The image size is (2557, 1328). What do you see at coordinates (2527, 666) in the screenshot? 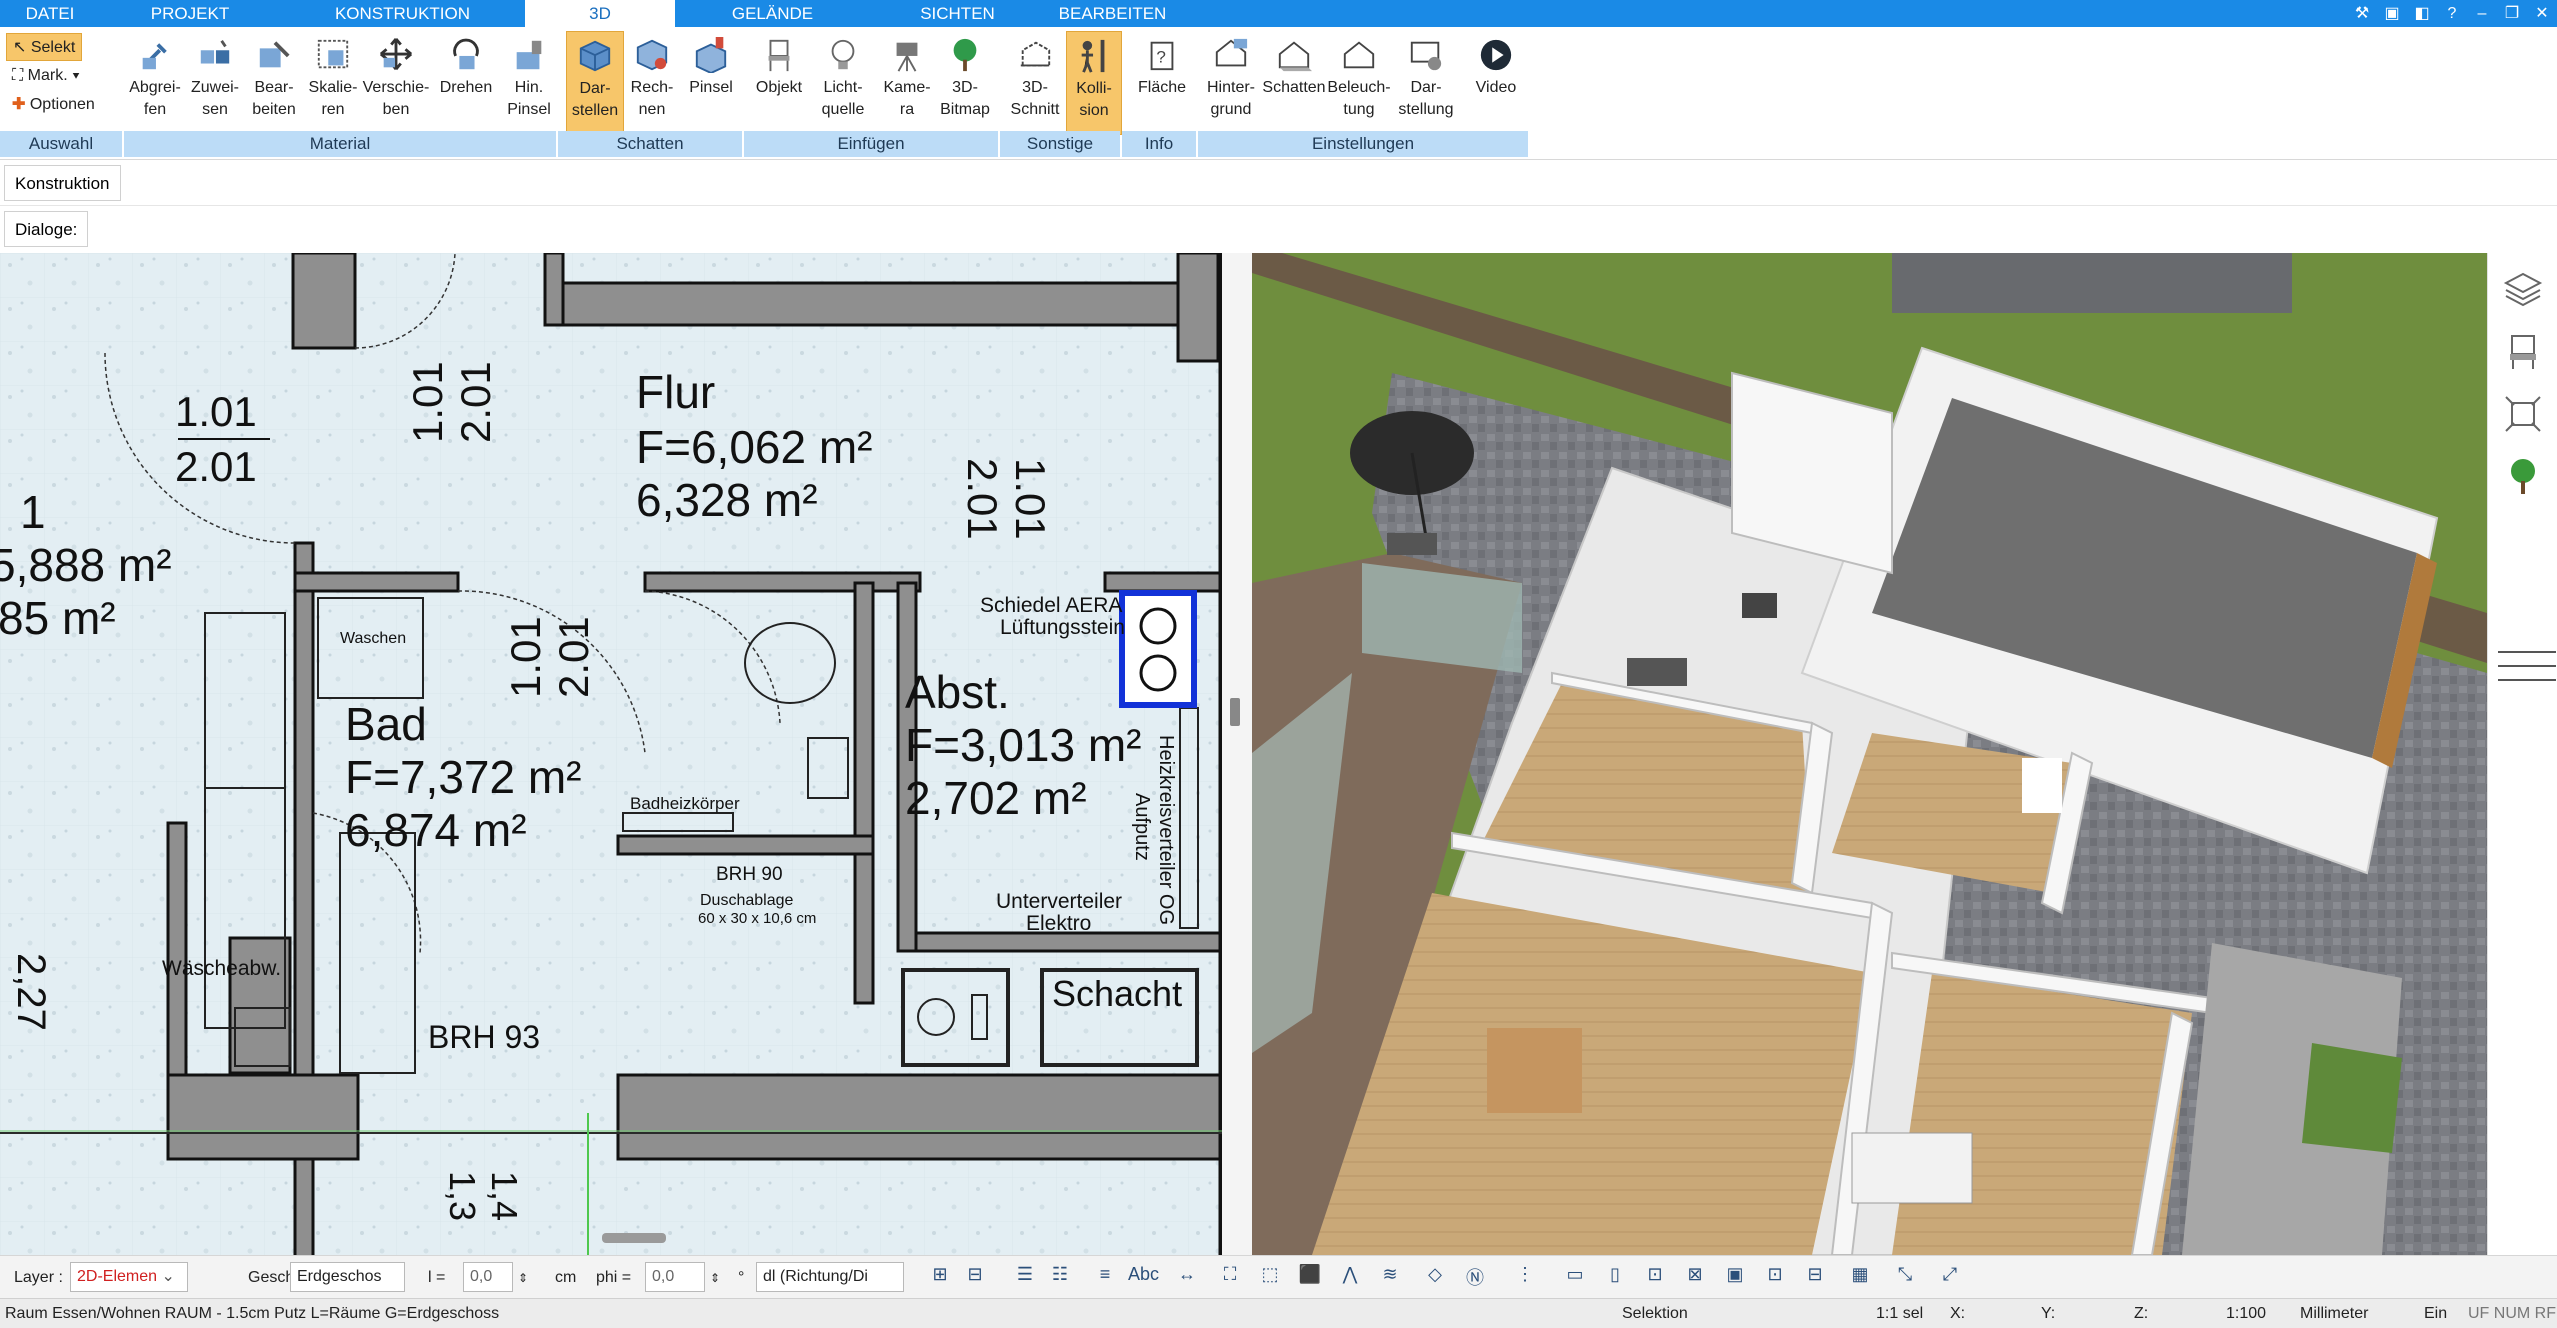
I see `panel-menu-handle` at bounding box center [2527, 666].